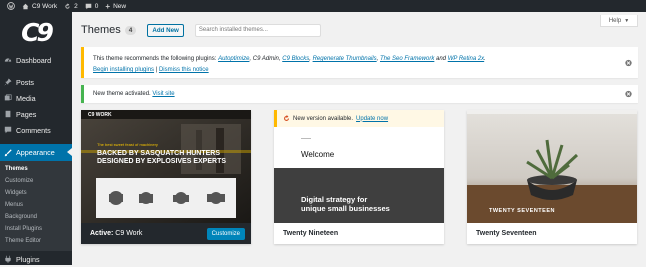  What do you see at coordinates (120, 6) in the screenshot?
I see `new-label: New` at bounding box center [120, 6].